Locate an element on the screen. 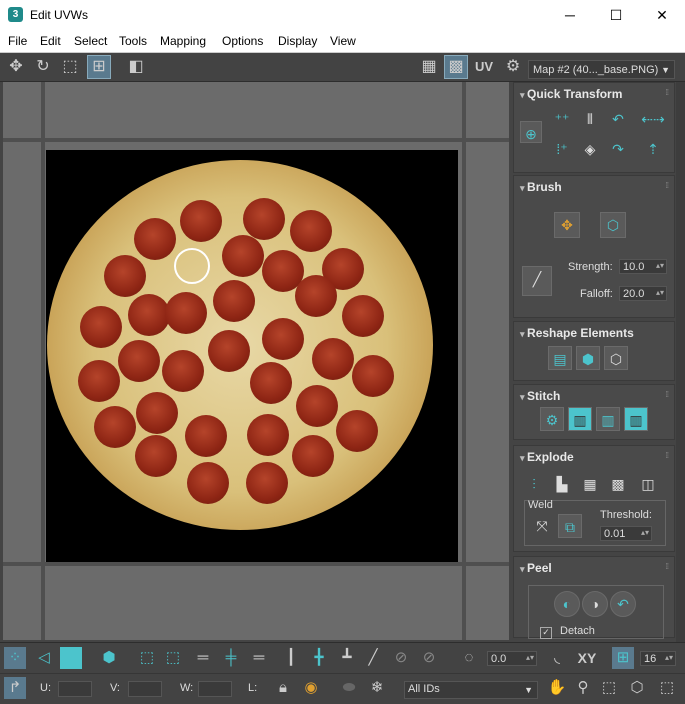 Image resolution: width=685 pixels, height=704 pixels. stitch-header: Stitch is located at coordinates (540, 396).